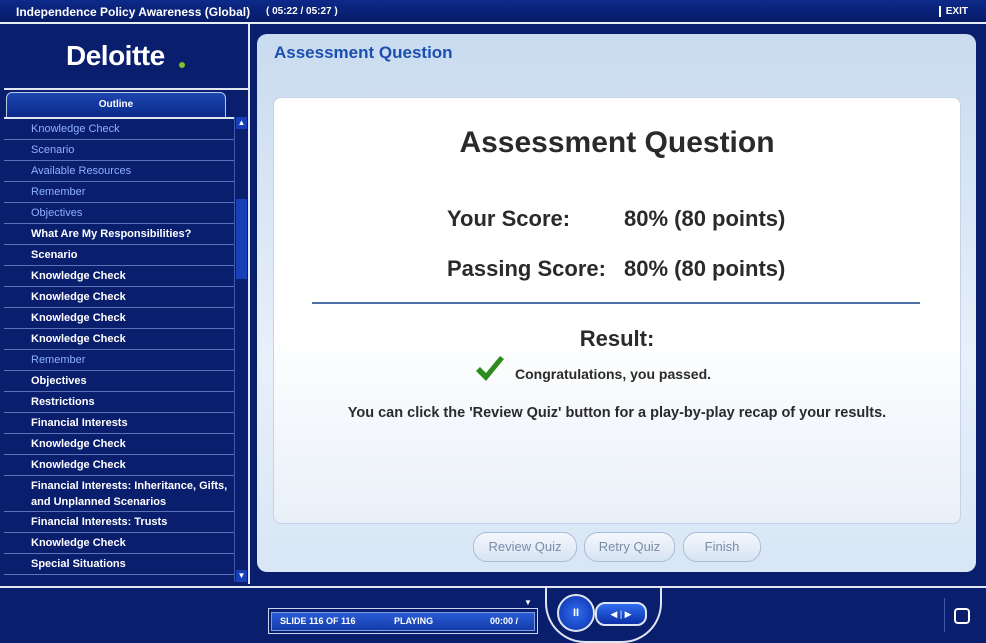 This screenshot has width=986, height=643. Describe the element at coordinates (525, 547) in the screenshot. I see `review-quiz-button: Review Quiz` at that location.